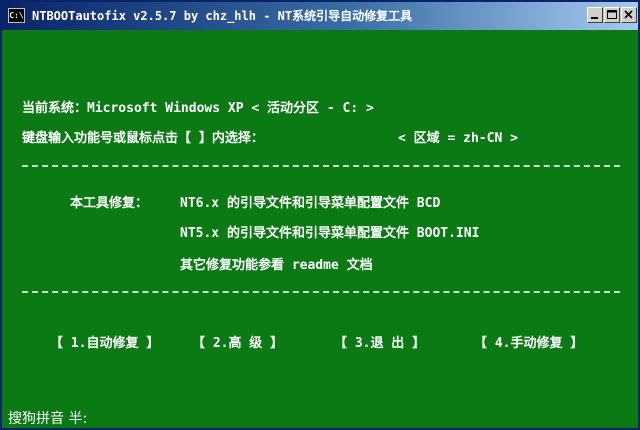 Image resolution: width=640 pixels, height=430 pixels. What do you see at coordinates (321, 292) in the screenshot?
I see `separator-bottom` at bounding box center [321, 292].